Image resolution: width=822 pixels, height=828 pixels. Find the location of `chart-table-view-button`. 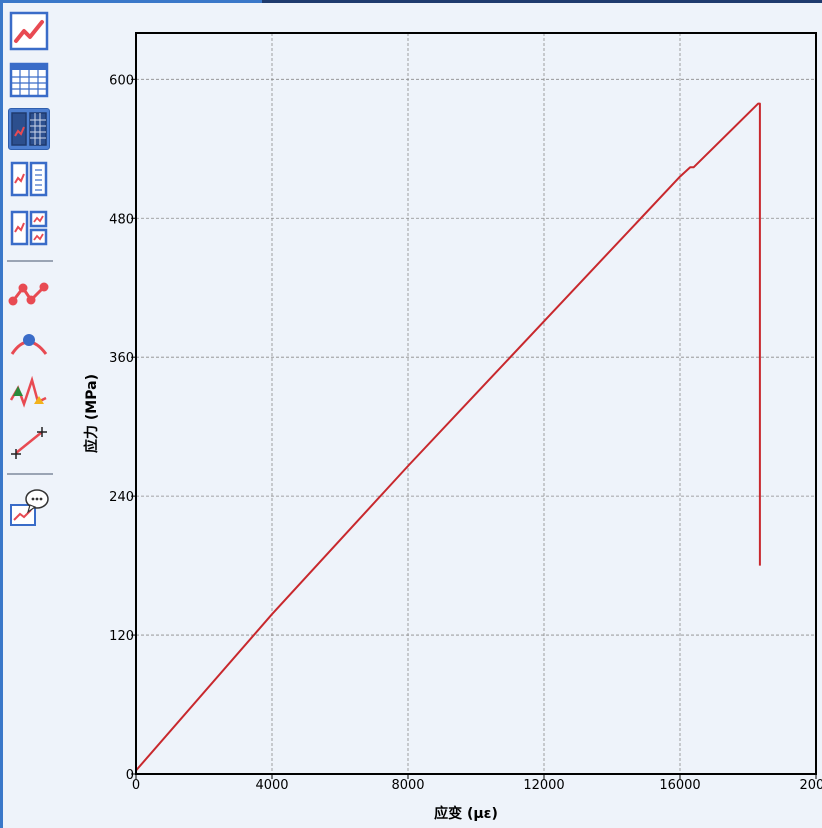

chart-table-view-button is located at coordinates (29, 129).